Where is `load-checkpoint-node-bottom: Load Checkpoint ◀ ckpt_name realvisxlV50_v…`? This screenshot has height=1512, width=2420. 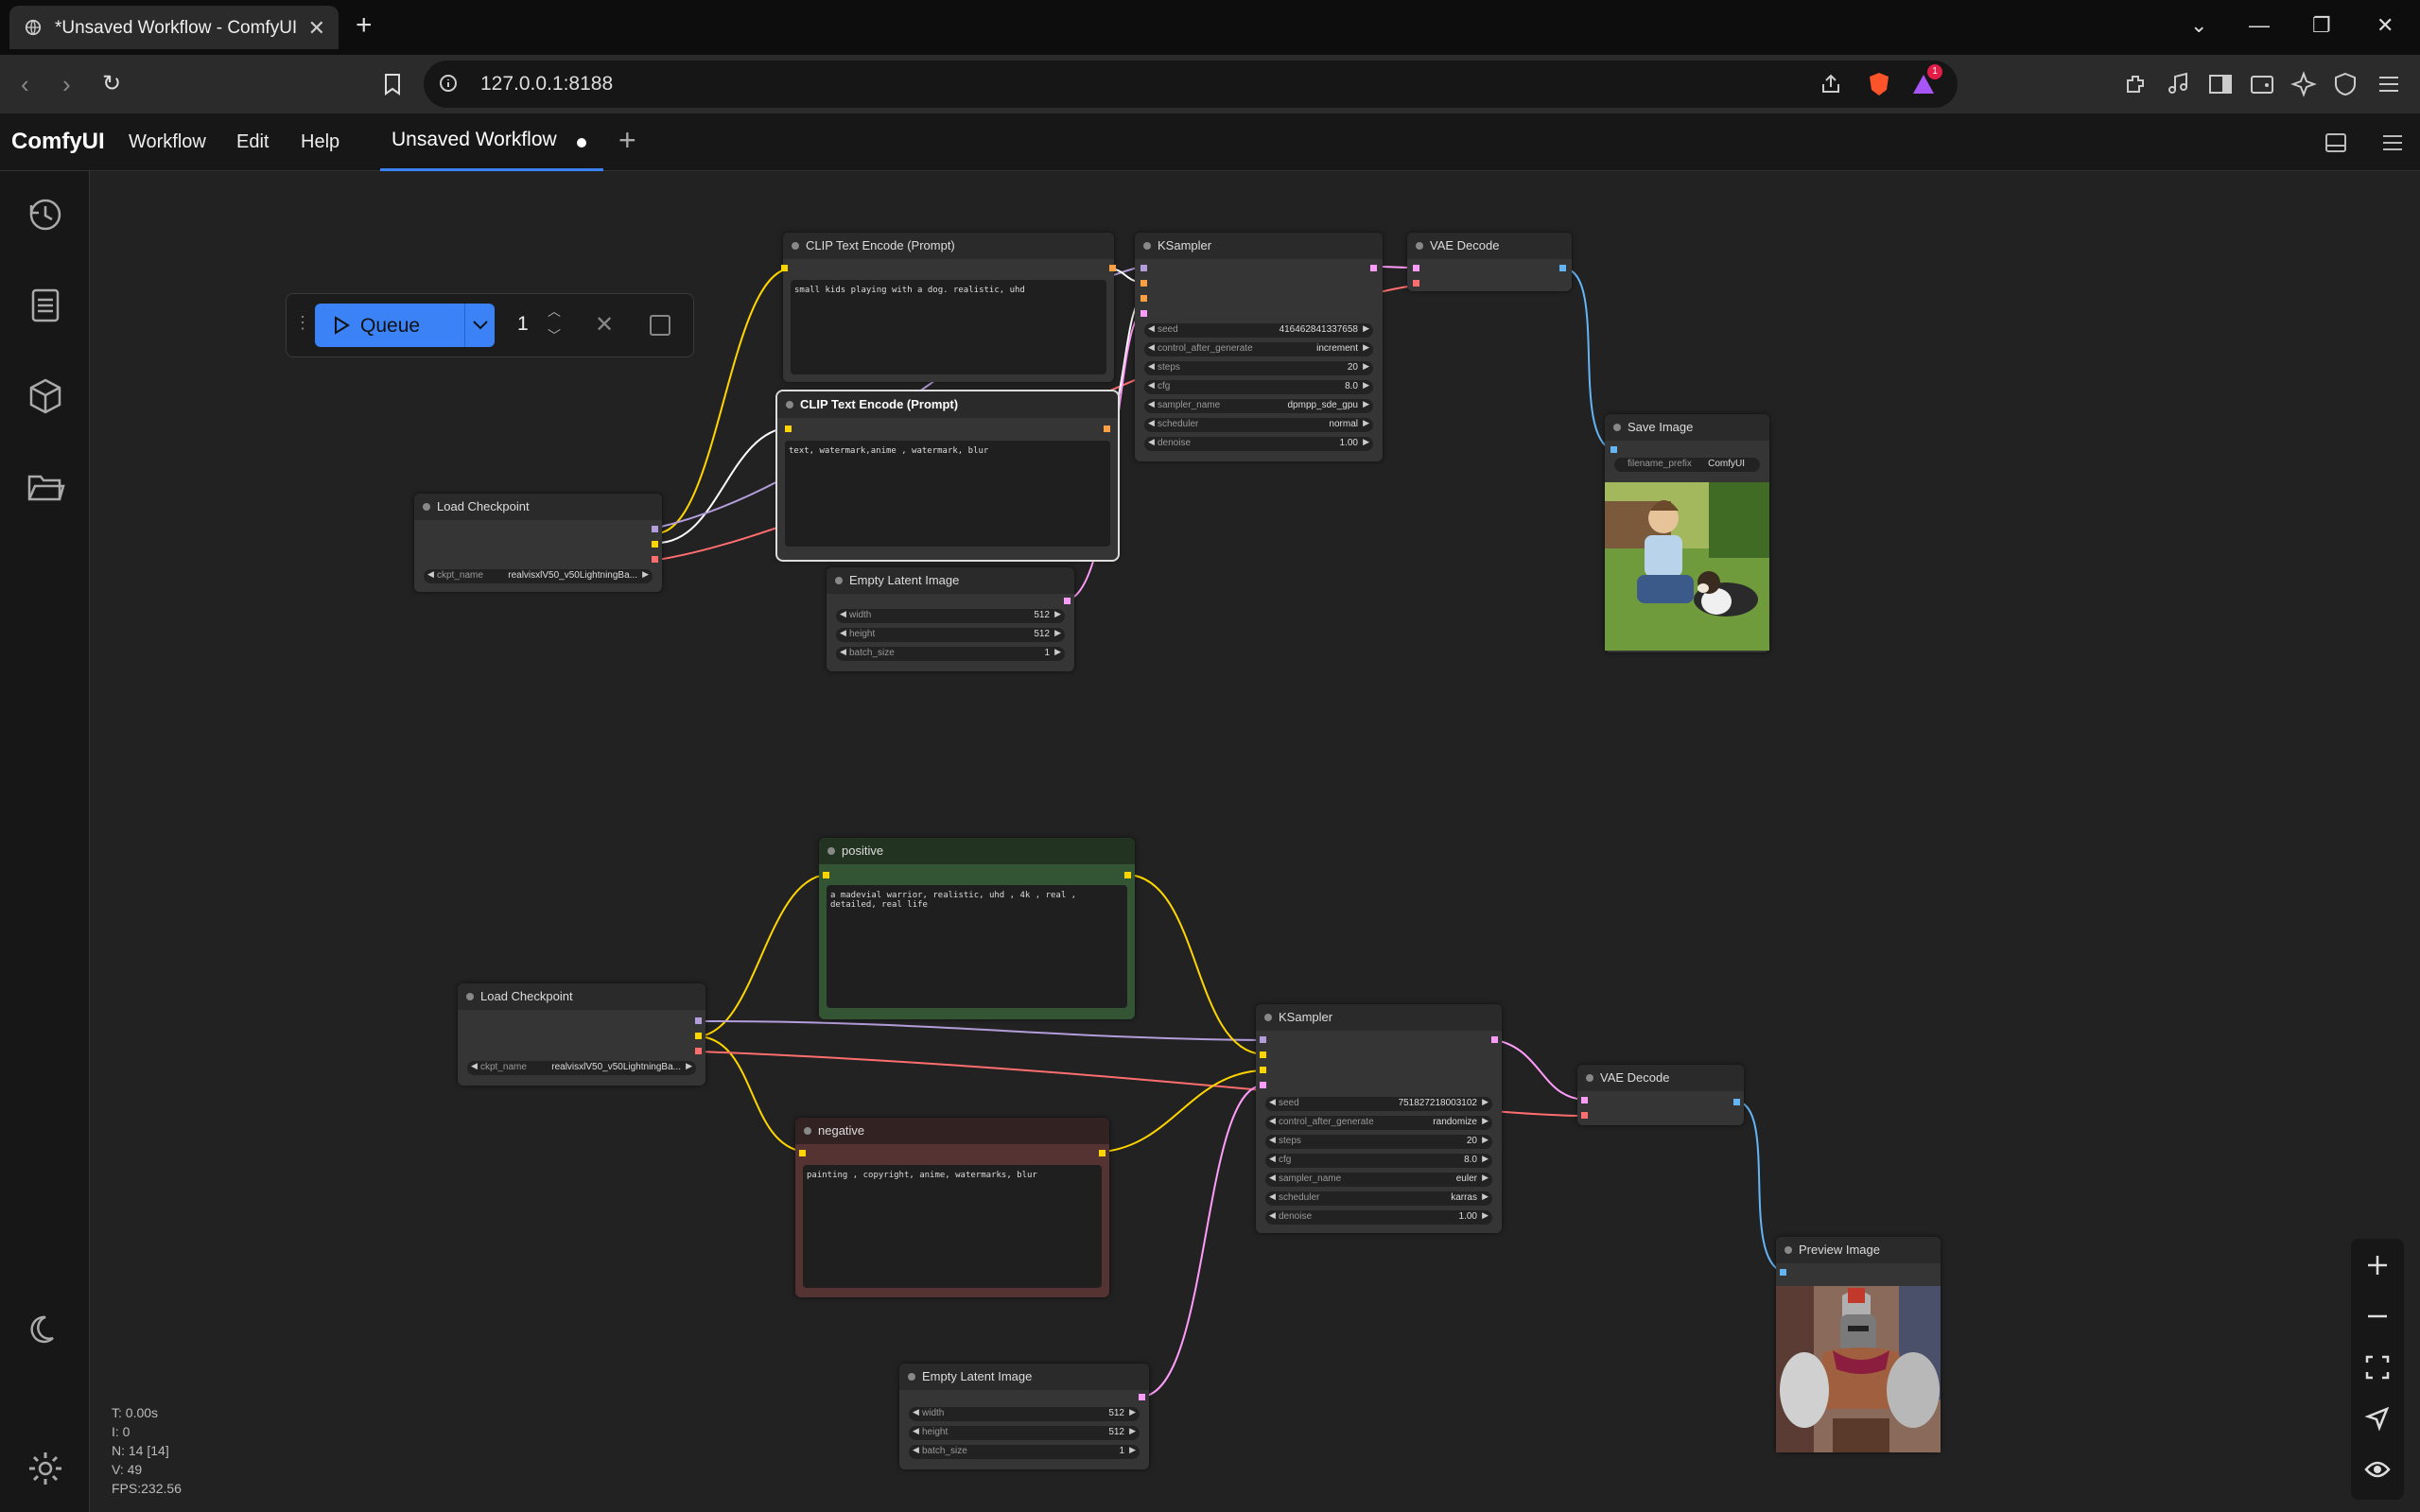 load-checkpoint-node-bottom: Load Checkpoint ◀ ckpt_name realvisxlV50_v… is located at coordinates (582, 1034).